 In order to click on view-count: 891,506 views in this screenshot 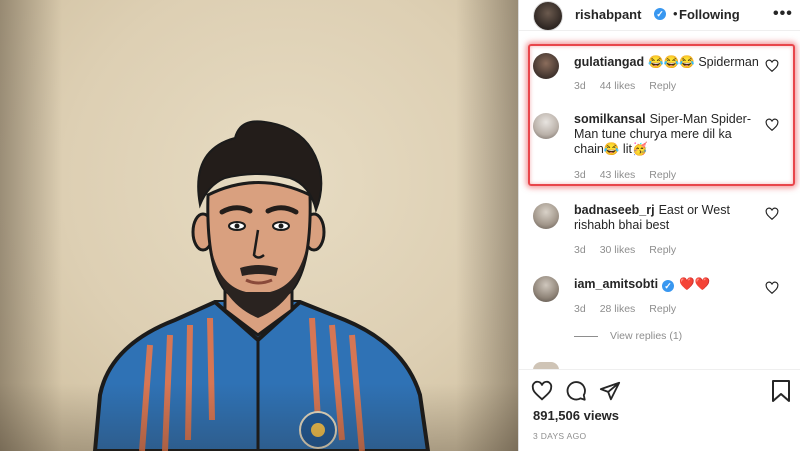, I will do `click(576, 415)`.